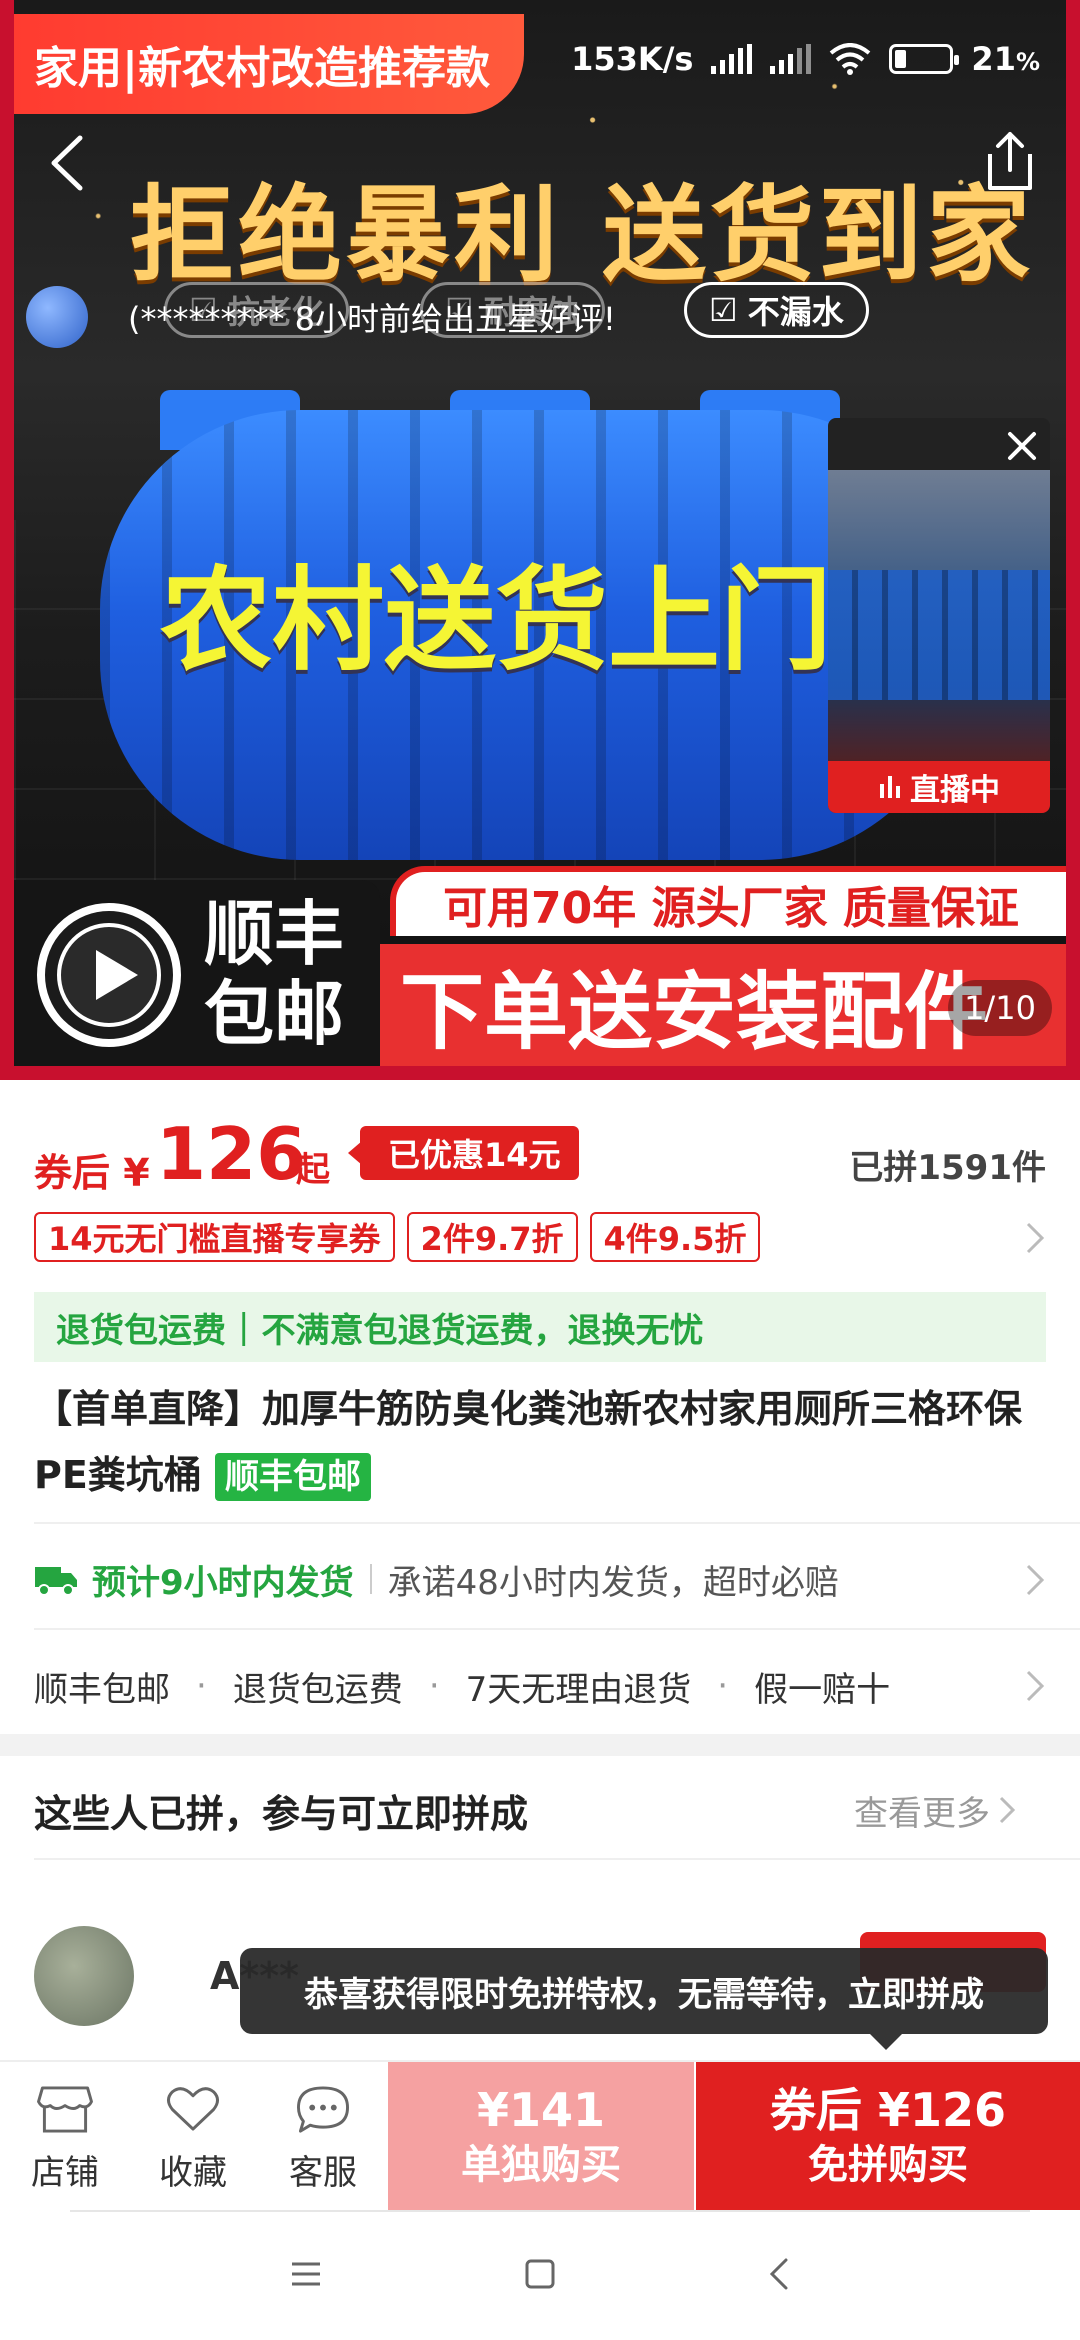  What do you see at coordinates (323, 2109) in the screenshot?
I see `chat-icon` at bounding box center [323, 2109].